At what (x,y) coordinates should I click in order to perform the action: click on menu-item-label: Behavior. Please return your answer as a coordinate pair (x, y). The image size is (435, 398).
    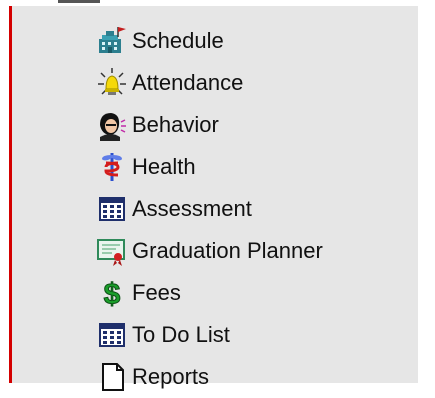
    Looking at the image, I should click on (175, 124).